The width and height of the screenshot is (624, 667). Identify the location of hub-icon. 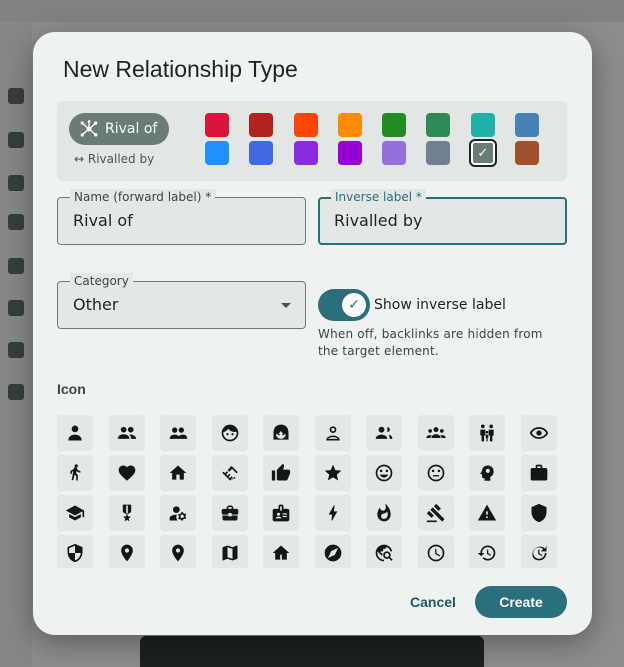
(89, 128).